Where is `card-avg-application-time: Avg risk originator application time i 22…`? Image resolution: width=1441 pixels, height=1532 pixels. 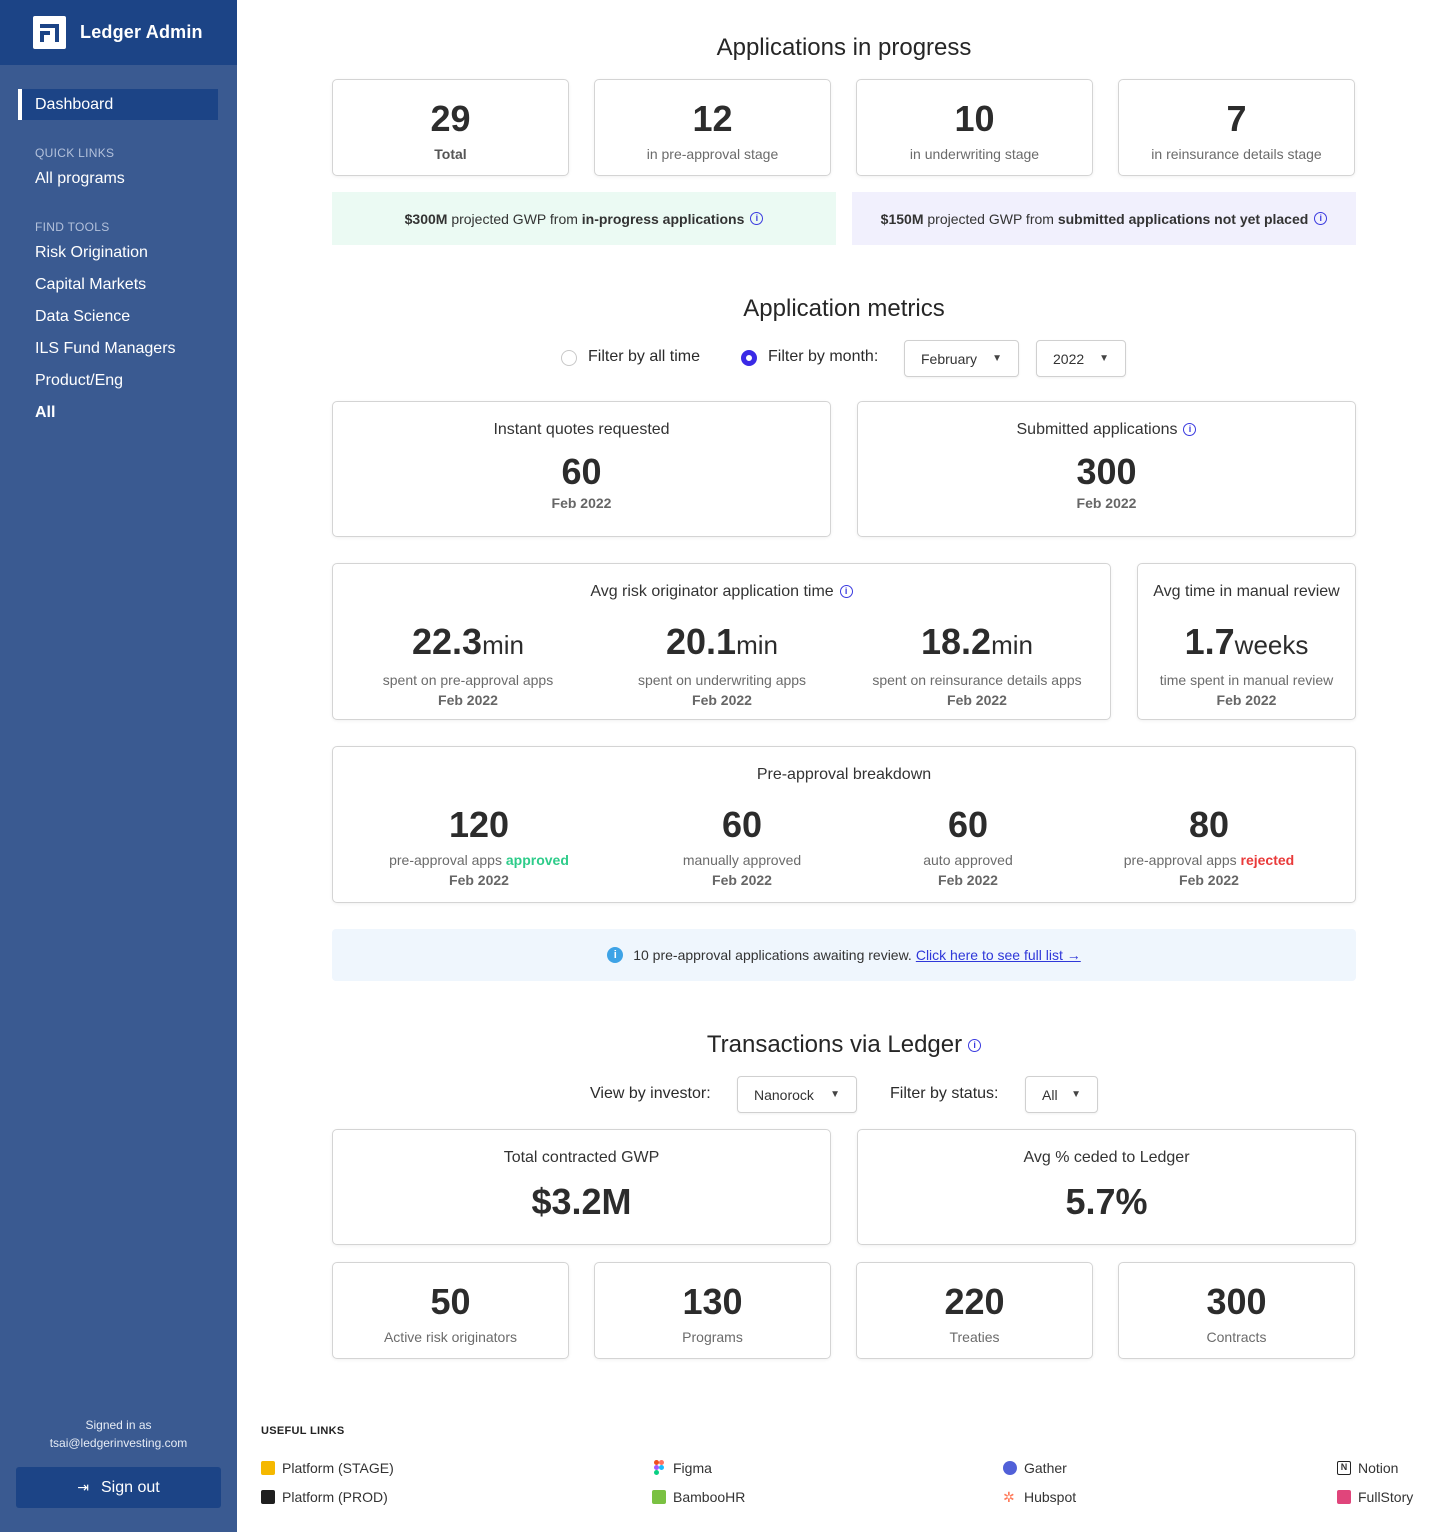 card-avg-application-time: Avg risk originator application time i 22… is located at coordinates (721, 641).